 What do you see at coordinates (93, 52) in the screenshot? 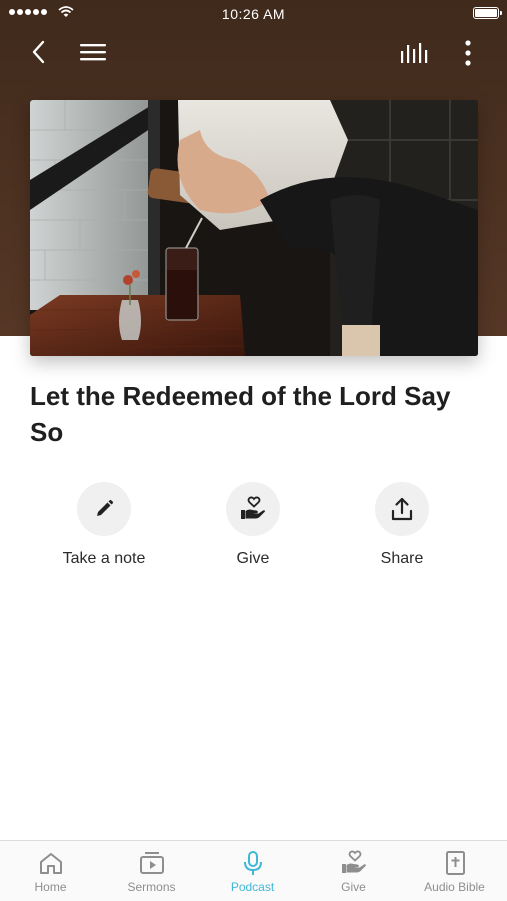
I see `hamburger-menu-icon` at bounding box center [93, 52].